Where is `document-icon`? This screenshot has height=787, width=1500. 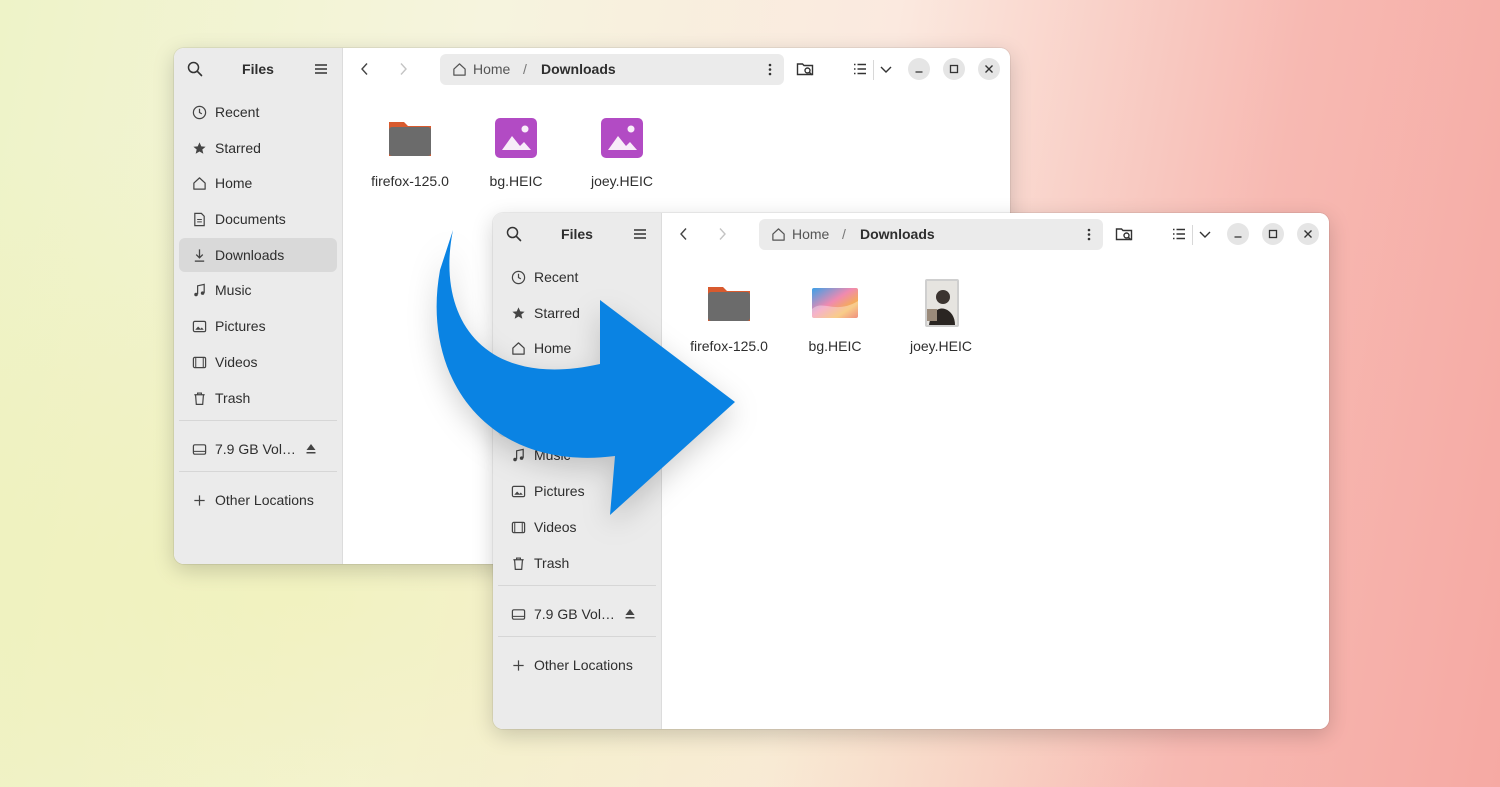
document-icon is located at coordinates (518, 384).